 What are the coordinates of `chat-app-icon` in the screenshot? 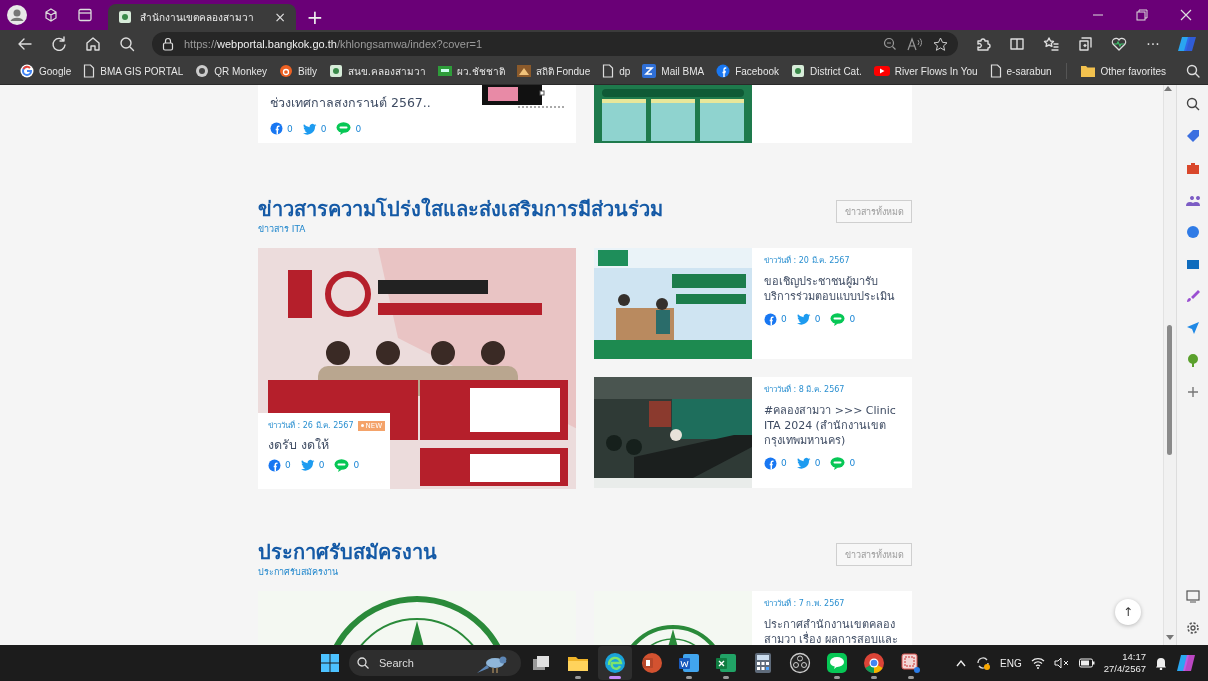 It's located at (837, 663).